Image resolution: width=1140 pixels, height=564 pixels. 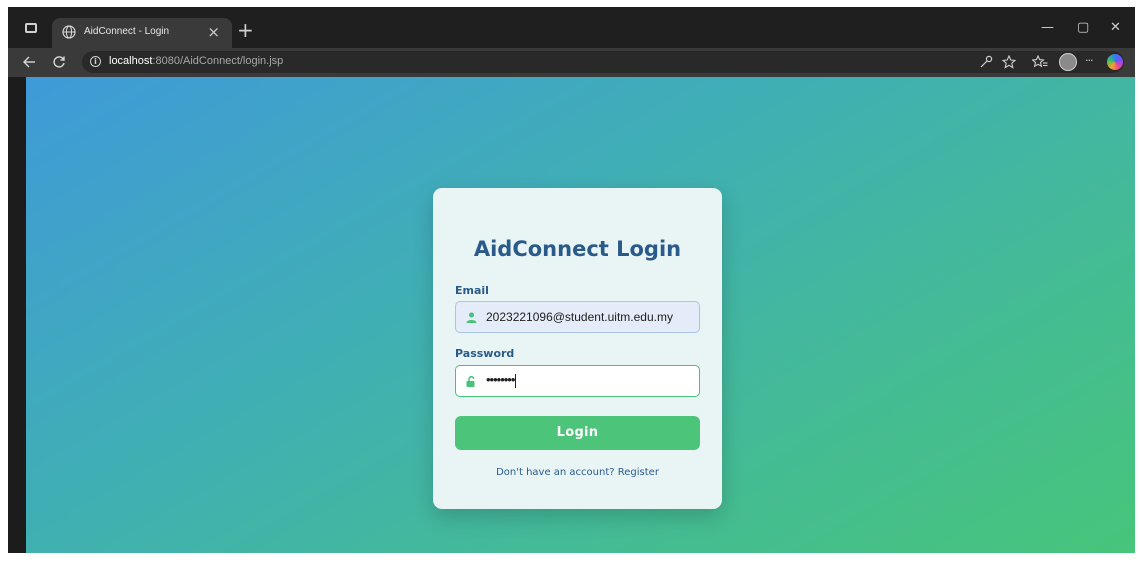 What do you see at coordinates (470, 381) in the screenshot?
I see `unlock-icon` at bounding box center [470, 381].